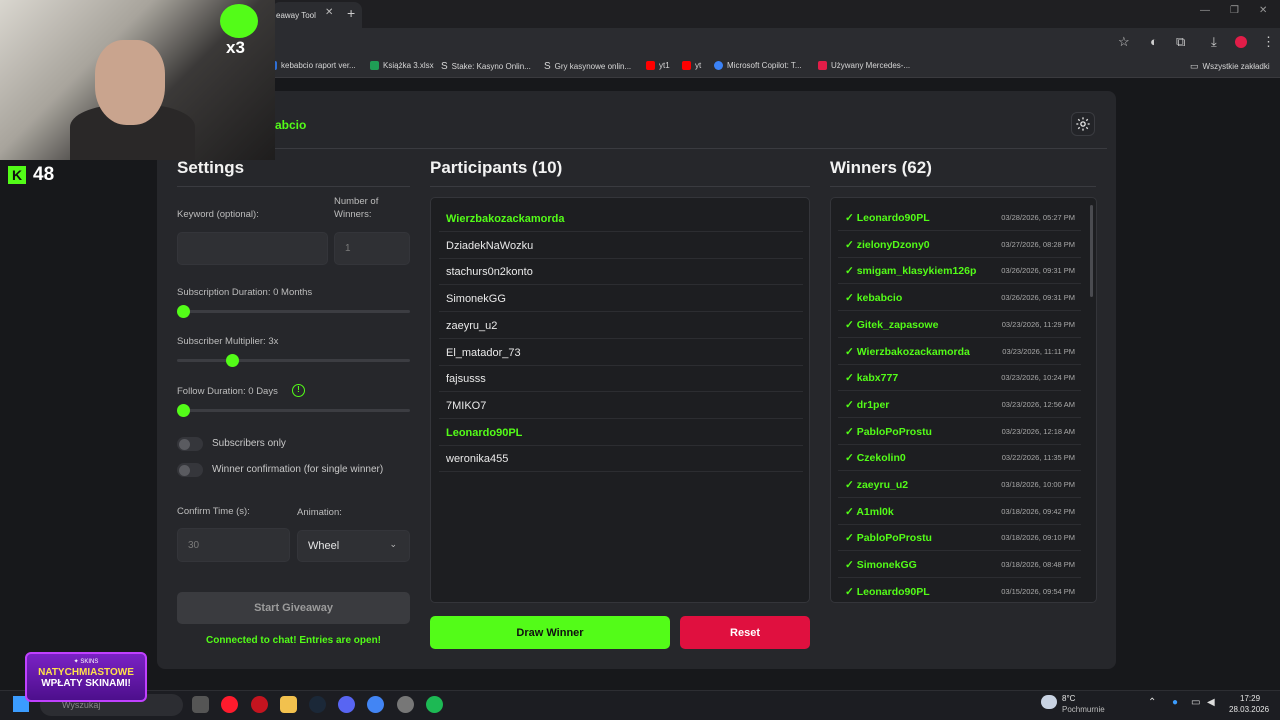  I want to click on winner-name: ✓ kabx777, so click(872, 378).